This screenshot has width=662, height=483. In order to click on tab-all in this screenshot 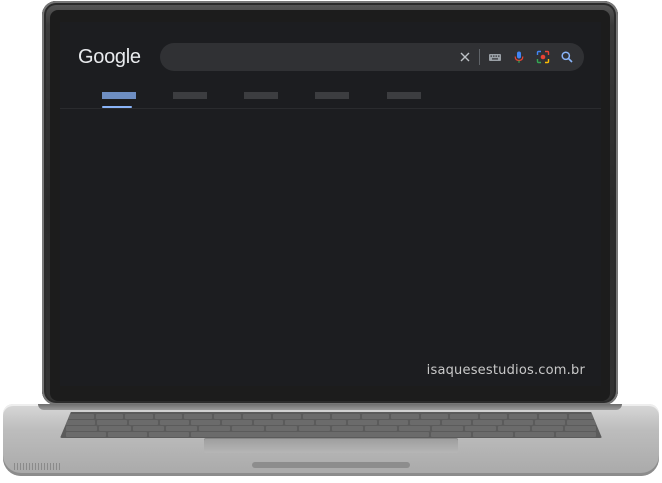, I will do `click(119, 95)`.